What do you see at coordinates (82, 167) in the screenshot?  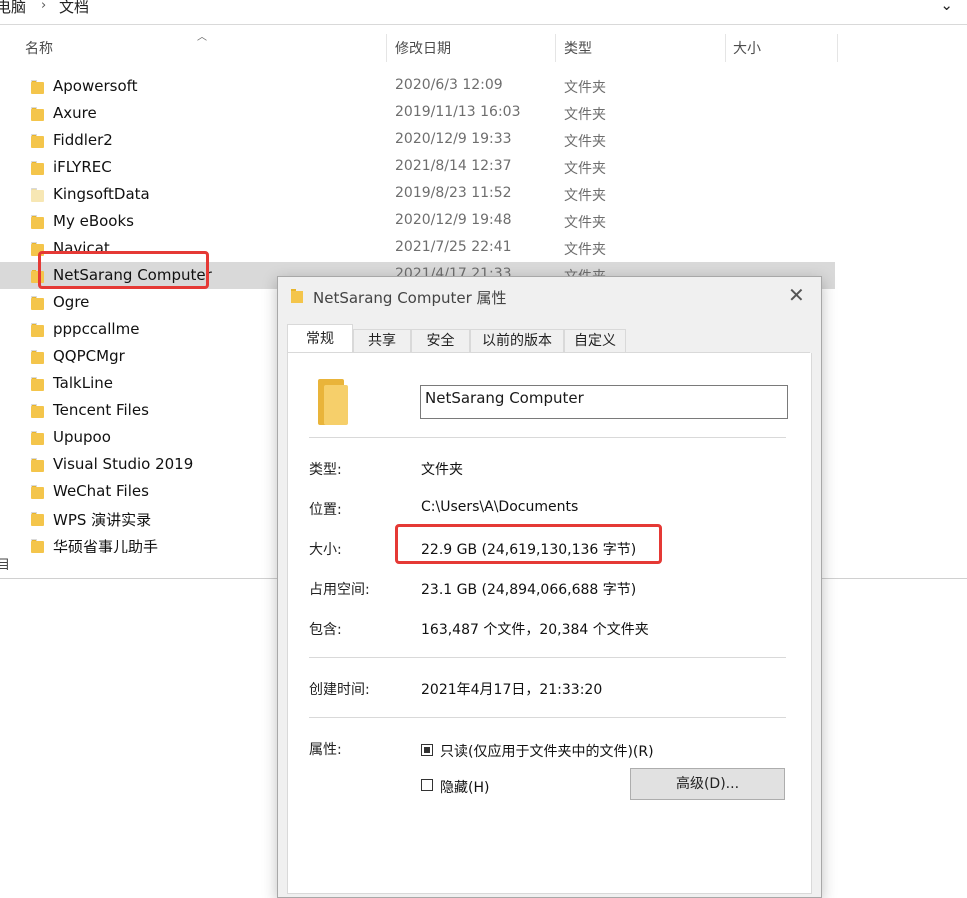 I see `file-name: iFLYREC` at bounding box center [82, 167].